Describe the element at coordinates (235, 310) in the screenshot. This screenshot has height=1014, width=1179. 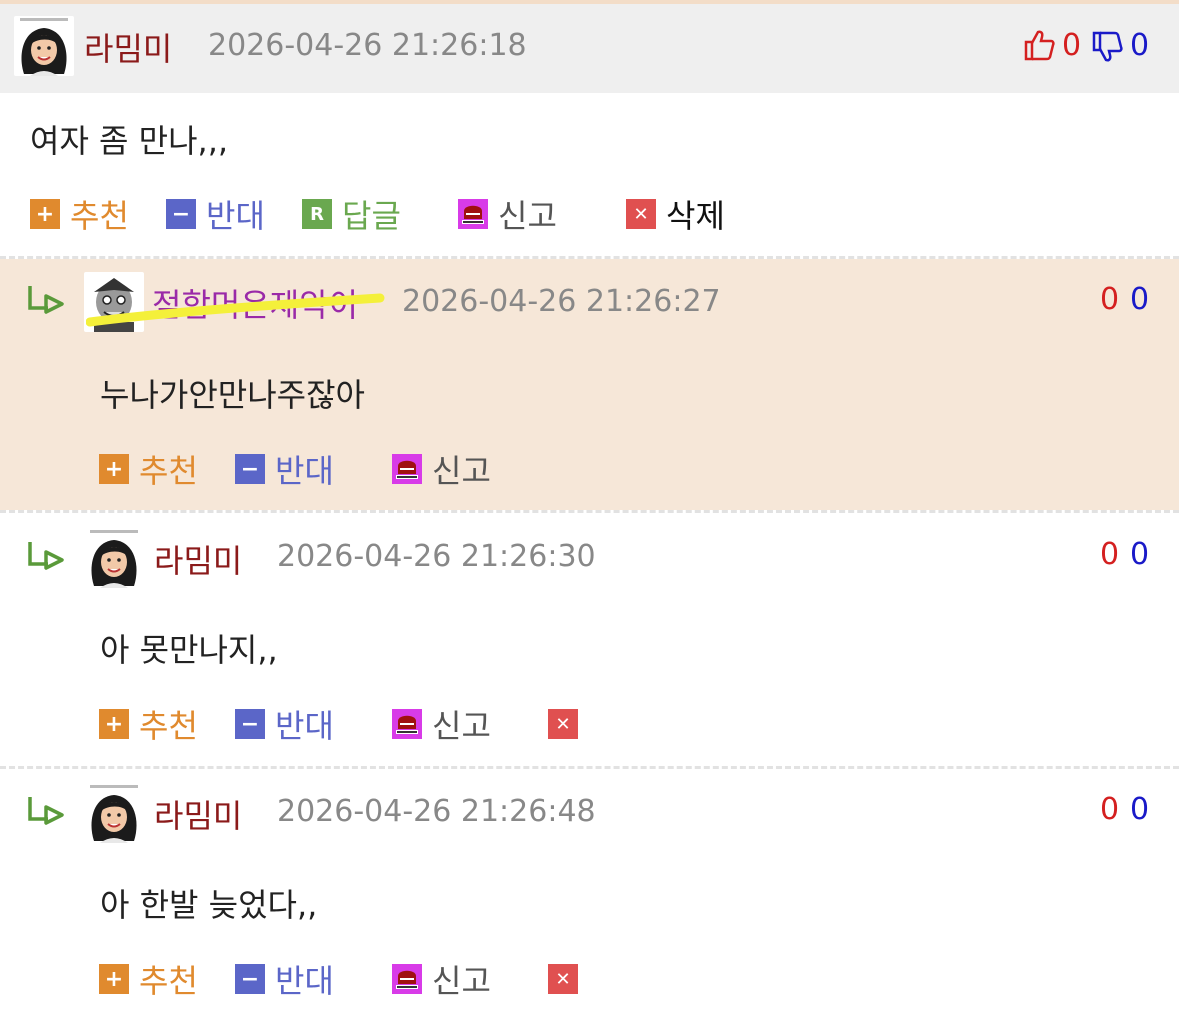
I see `highlighter-strike` at that location.